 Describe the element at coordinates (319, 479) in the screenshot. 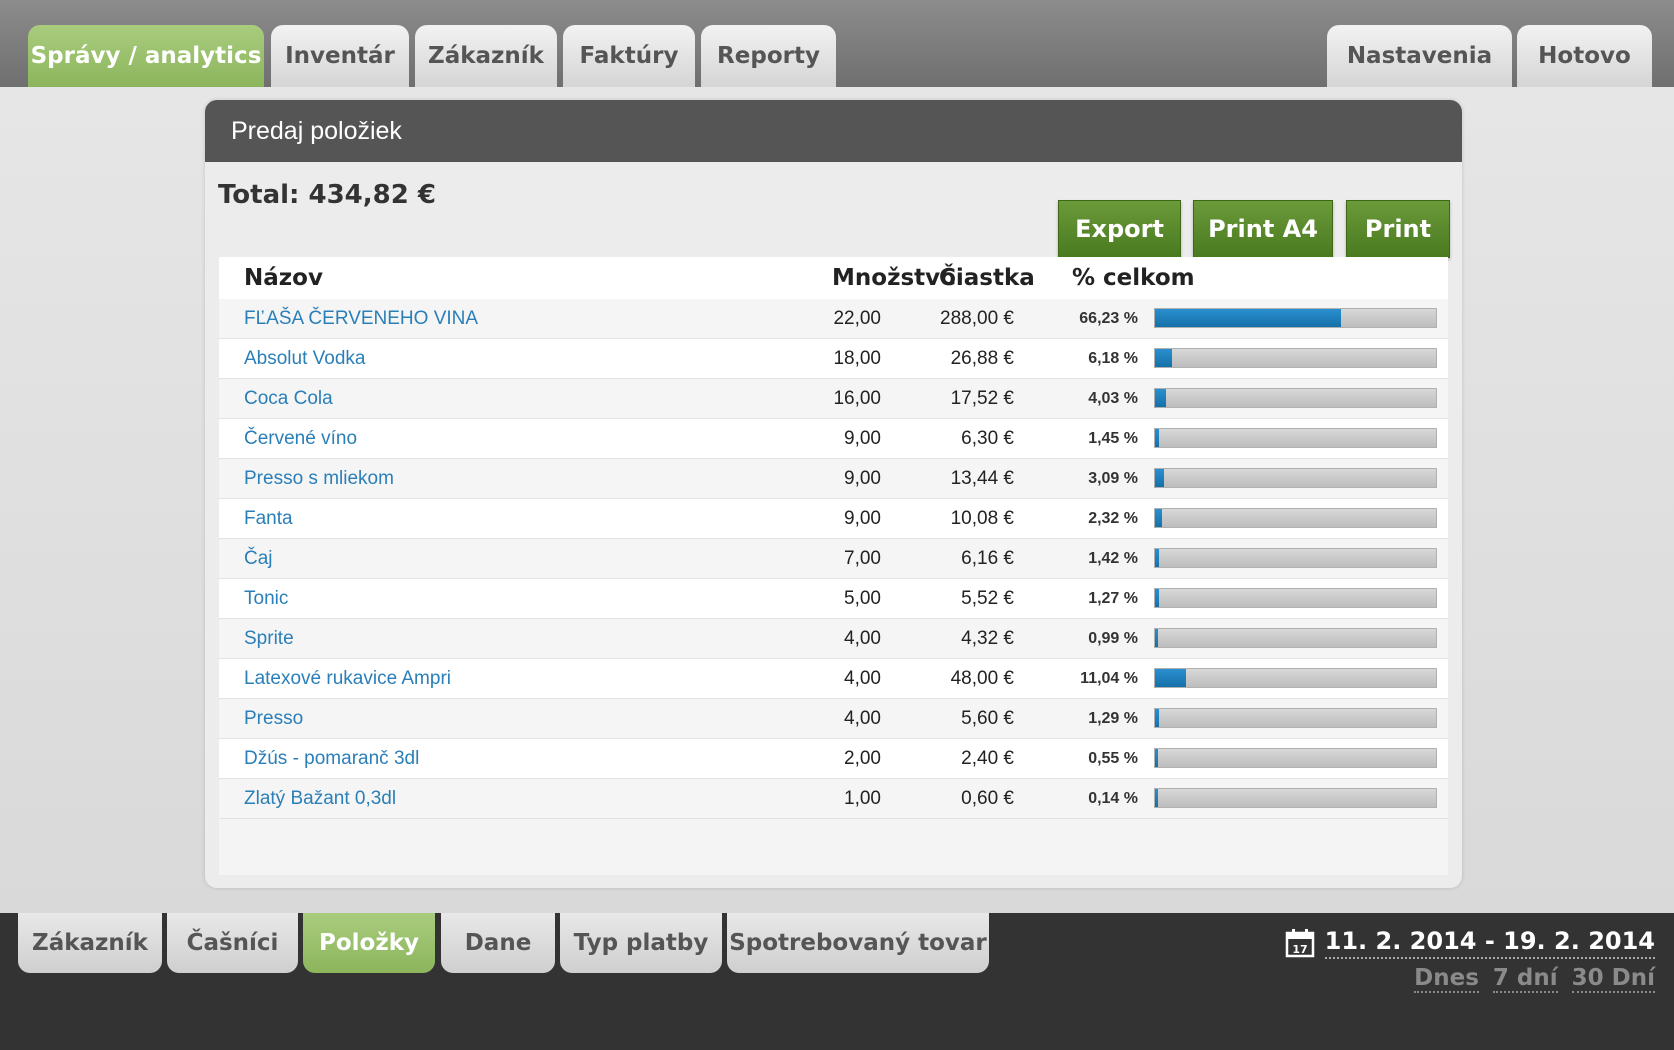

I see `item-name-link: Presso s mliekom` at that location.